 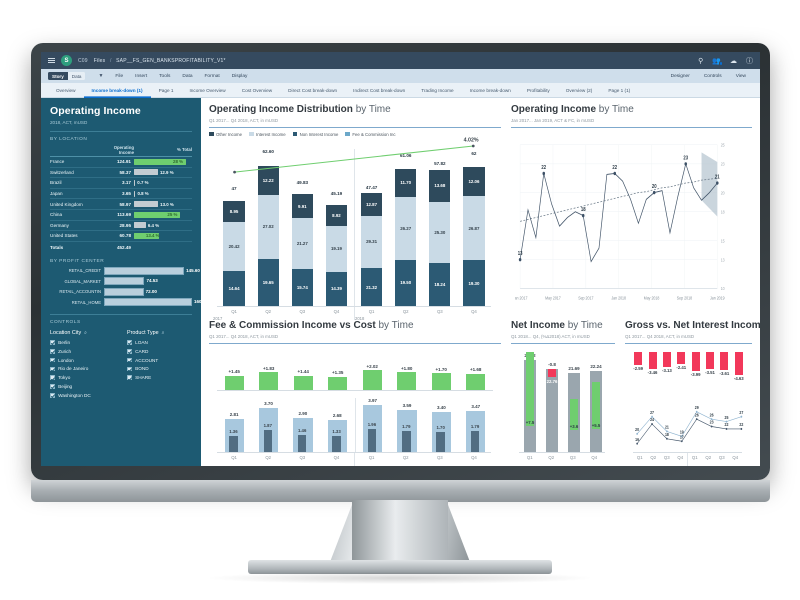 What do you see at coordinates (58, 76) in the screenshot?
I see `story-toggle: Story` at bounding box center [58, 76].